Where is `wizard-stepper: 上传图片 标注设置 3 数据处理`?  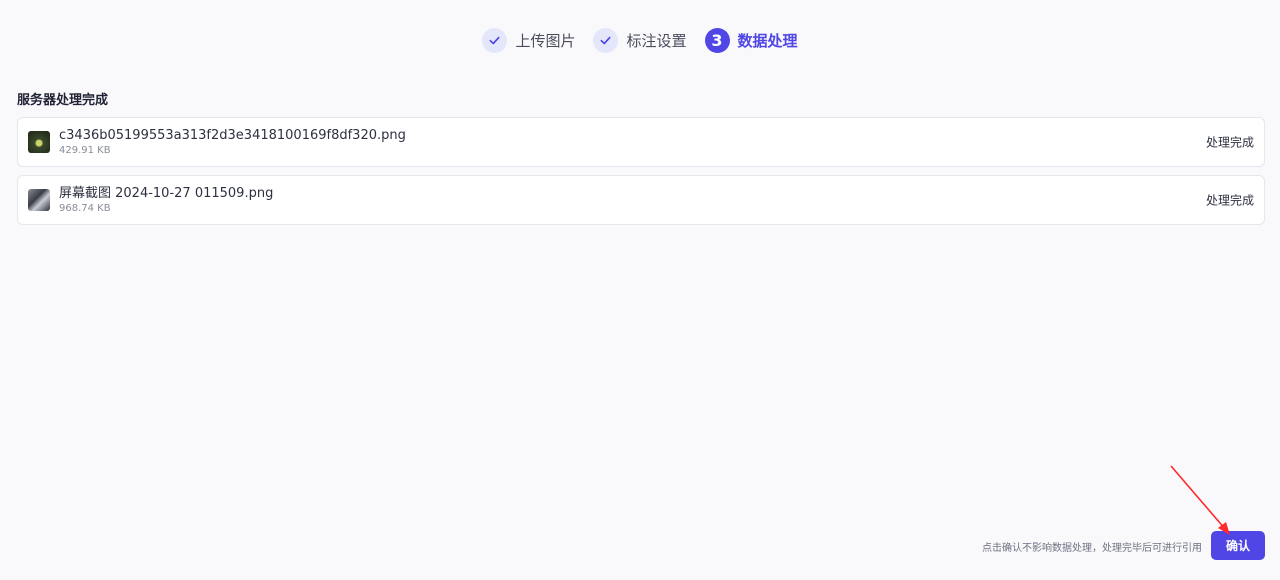
wizard-stepper: 上传图片 标注设置 3 数据处理 is located at coordinates (640, 40).